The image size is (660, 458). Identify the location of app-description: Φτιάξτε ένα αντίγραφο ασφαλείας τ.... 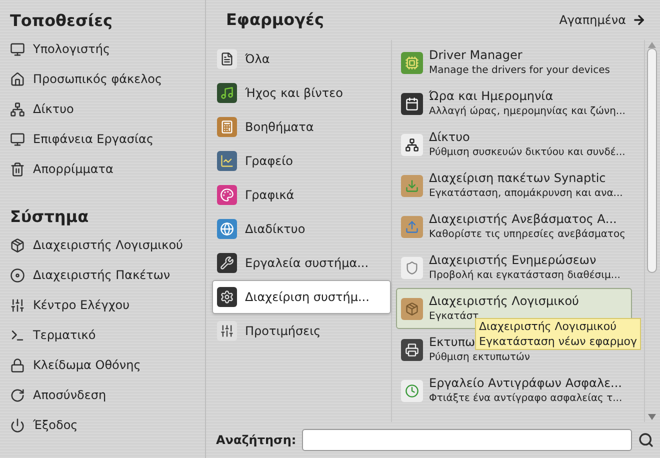
(525, 399).